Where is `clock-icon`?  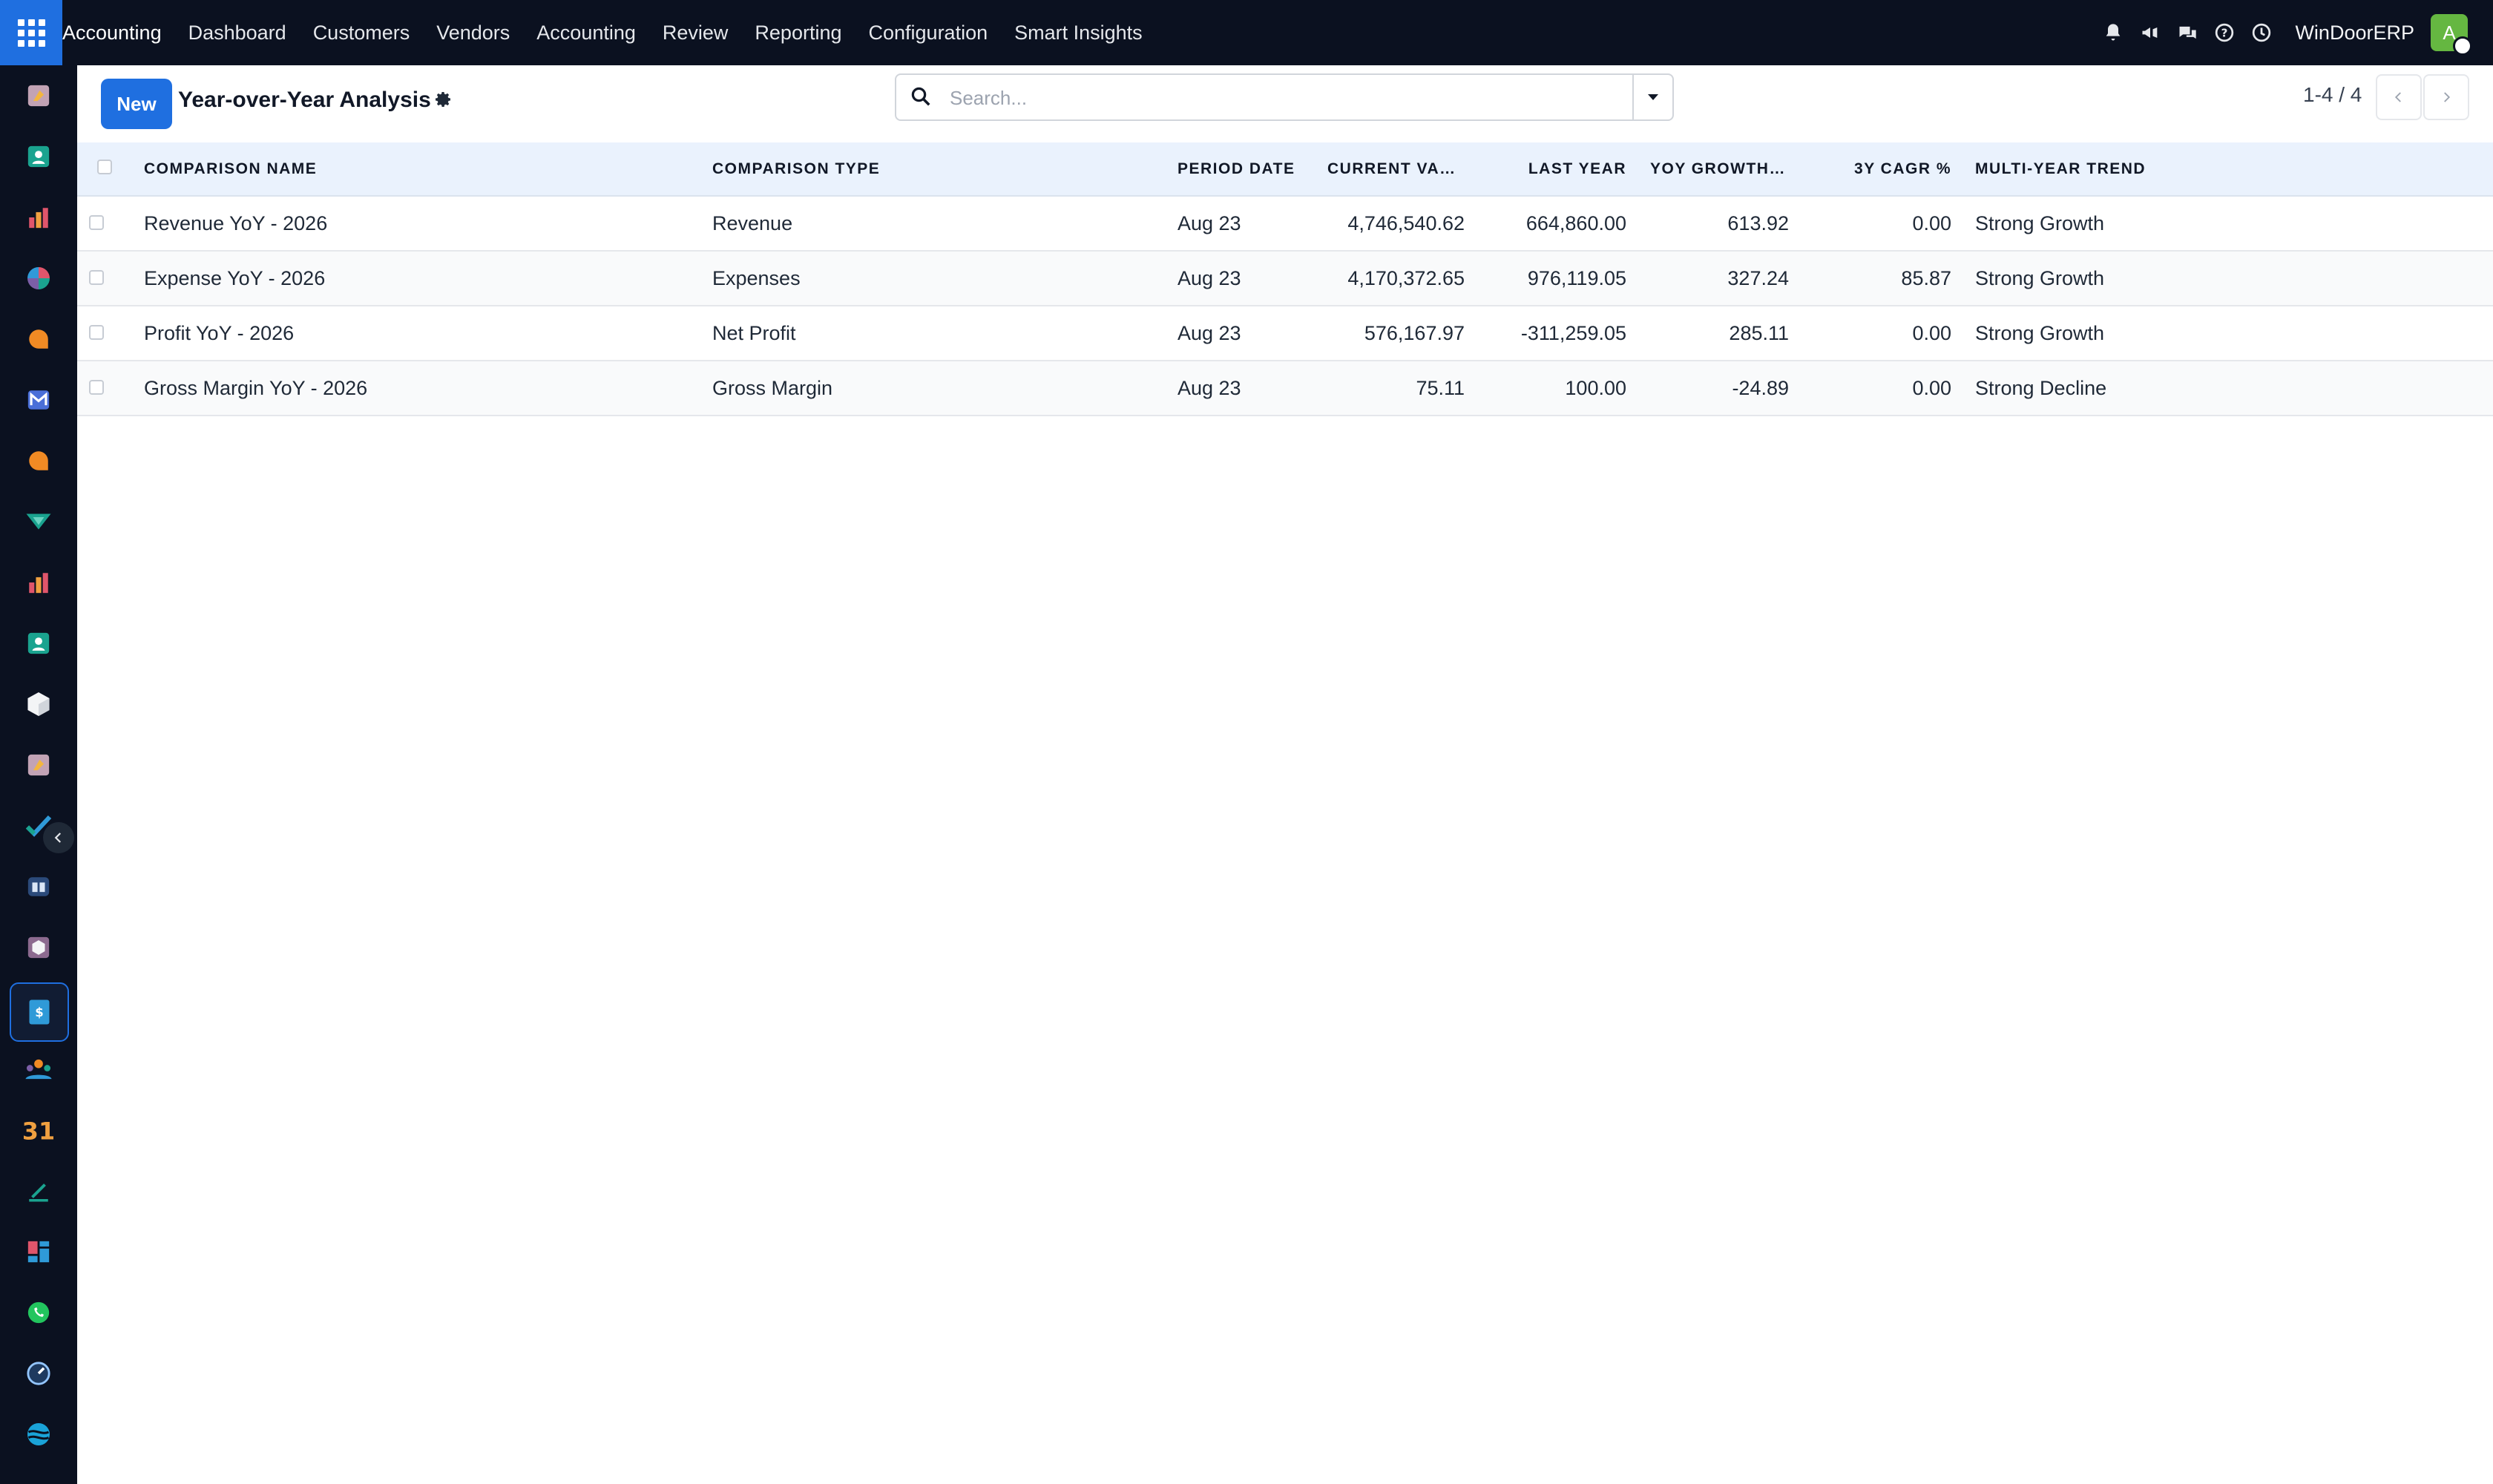
clock-icon is located at coordinates (2261, 32).